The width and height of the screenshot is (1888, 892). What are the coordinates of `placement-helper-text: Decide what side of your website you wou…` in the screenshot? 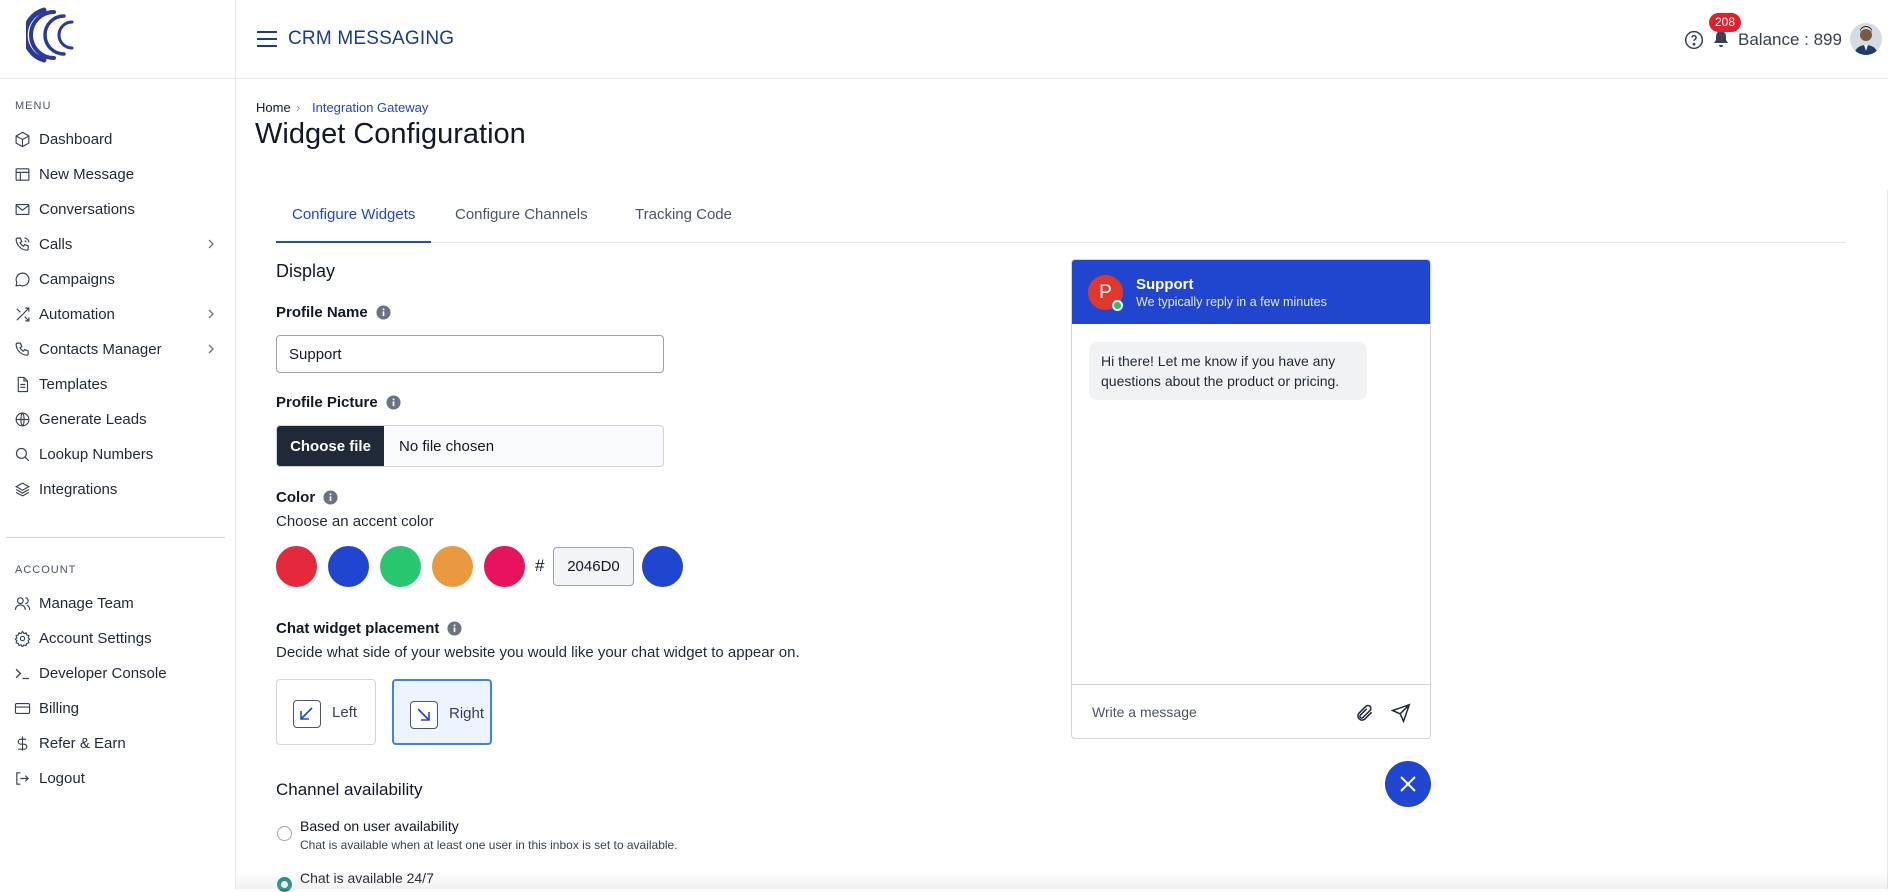 It's located at (538, 652).